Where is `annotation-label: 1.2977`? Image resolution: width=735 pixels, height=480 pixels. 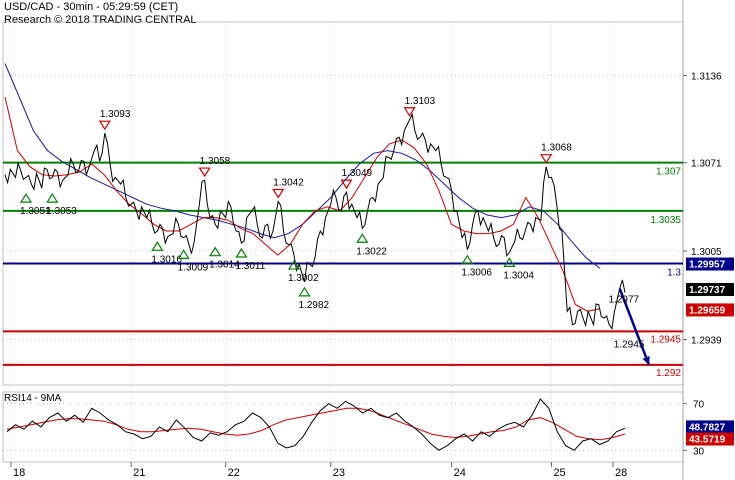
annotation-label: 1.2977 is located at coordinates (623, 300).